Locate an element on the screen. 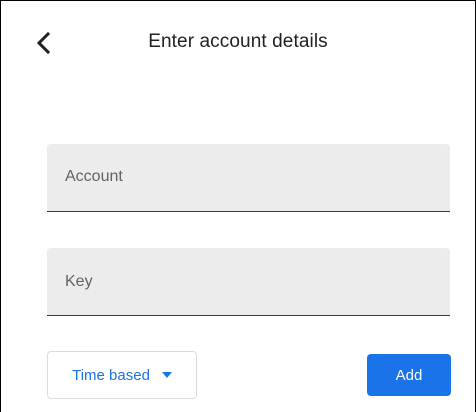  account-input is located at coordinates (248, 177).